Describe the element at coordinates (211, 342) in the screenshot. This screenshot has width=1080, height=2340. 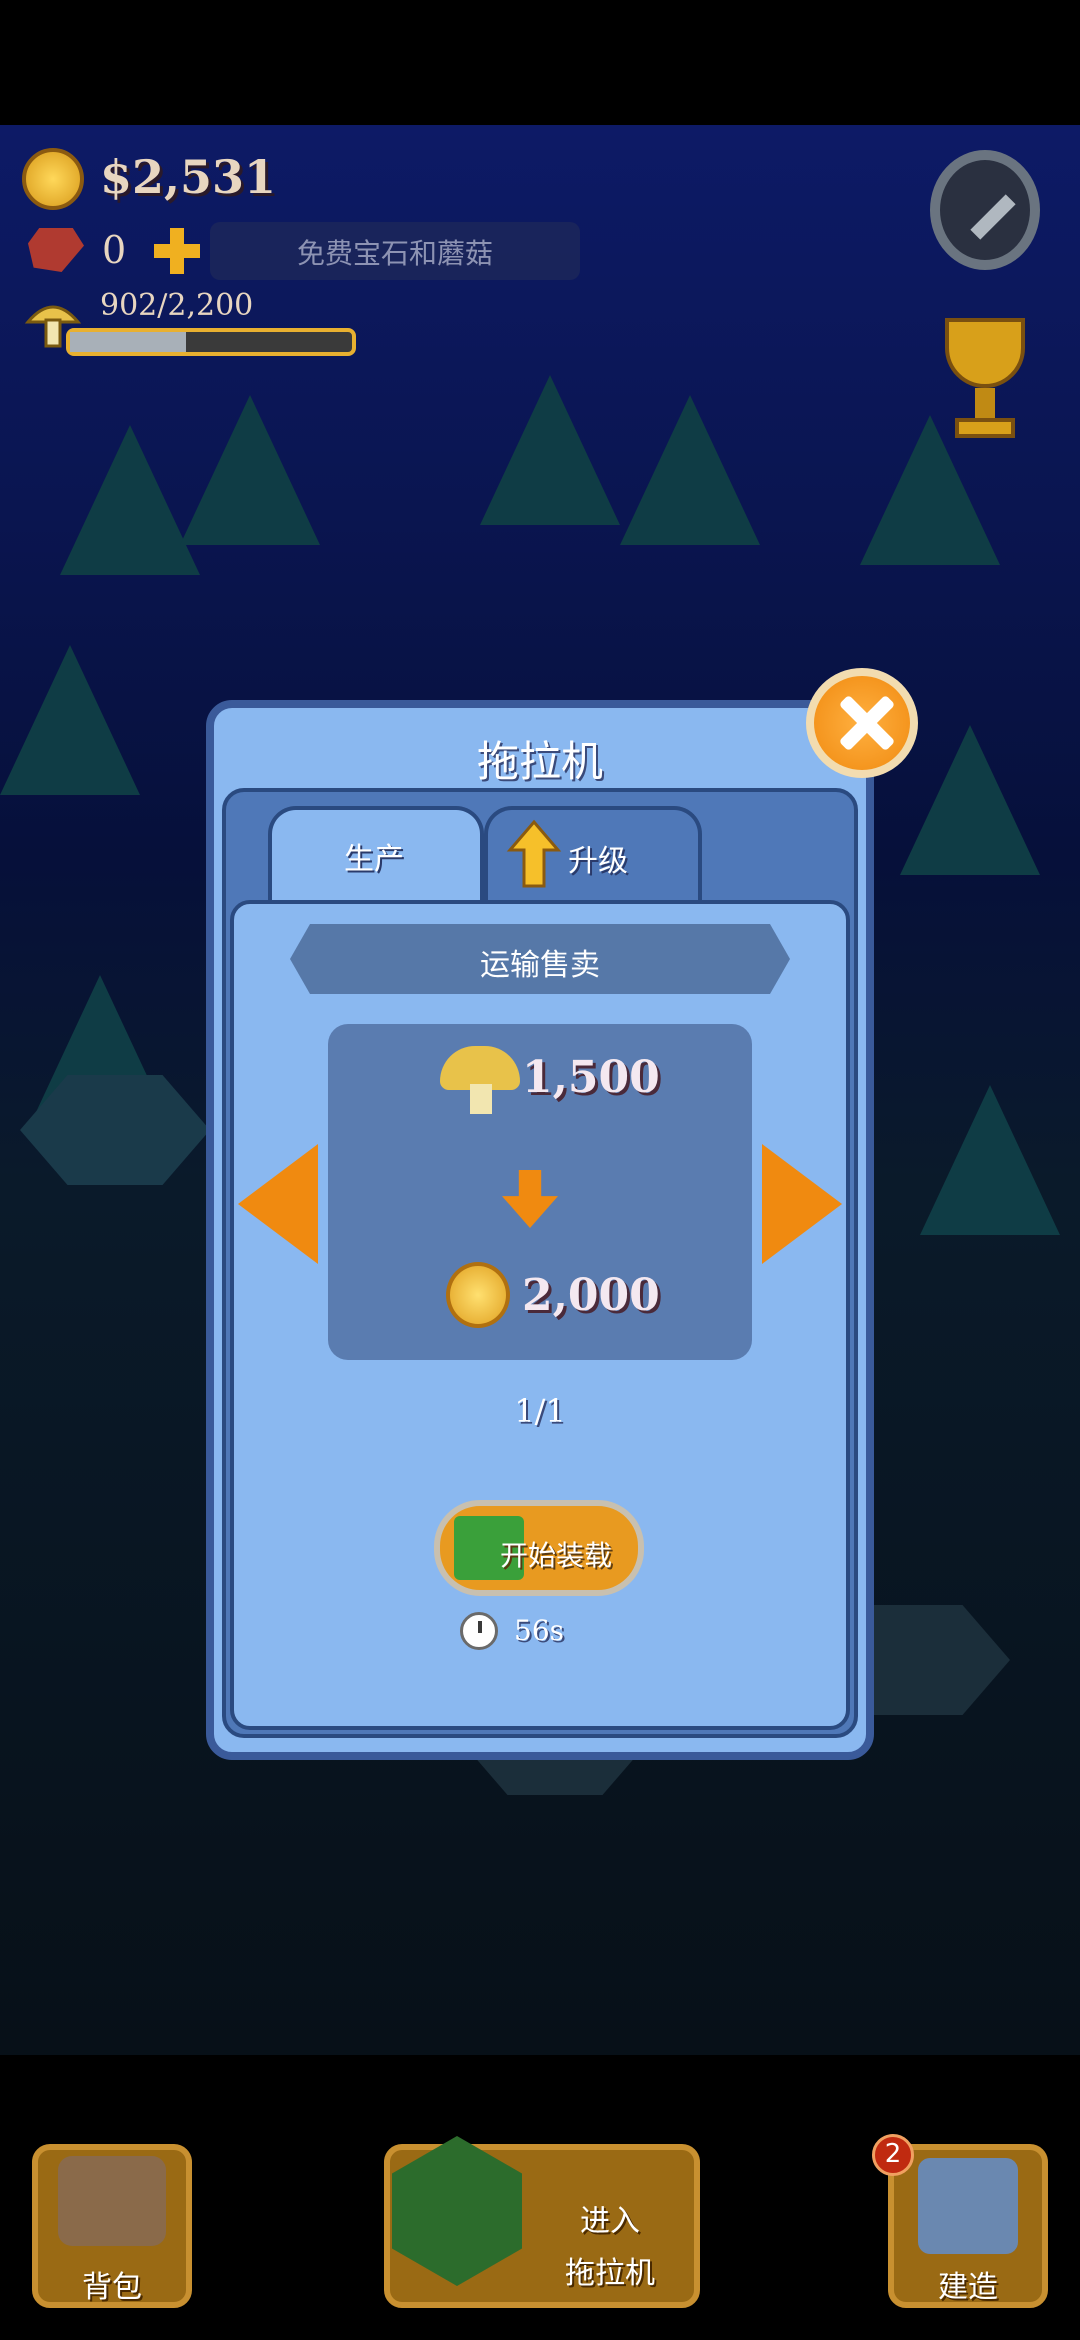
I see `mushroom-progress-bar` at that location.